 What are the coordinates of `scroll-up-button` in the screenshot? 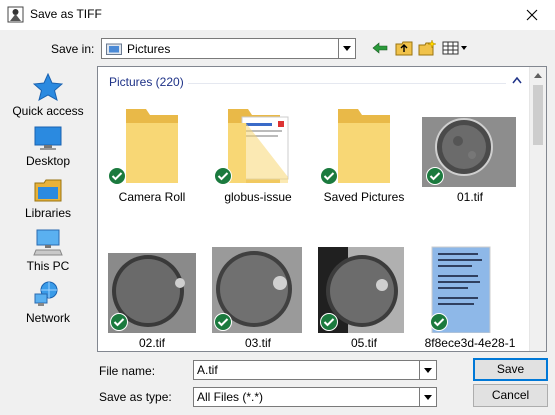 It's located at (538, 75).